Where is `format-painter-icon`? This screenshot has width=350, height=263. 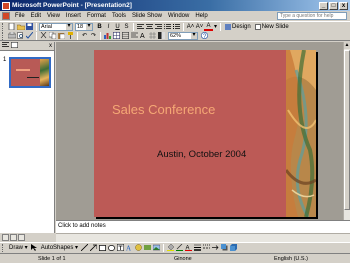
format-painter-icon is located at coordinates (70, 36).